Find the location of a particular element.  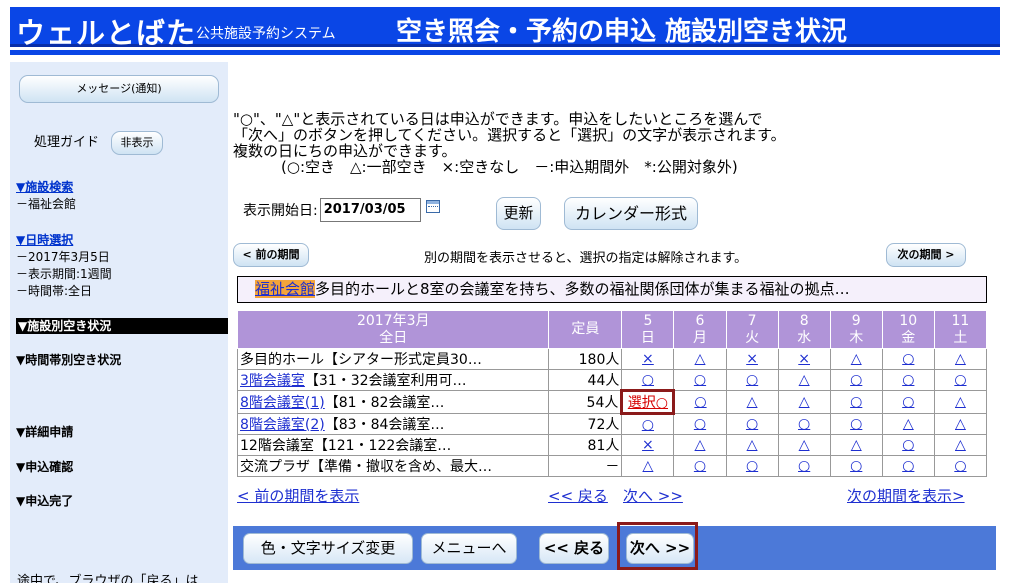

header-time: 全日 is located at coordinates (393, 337).